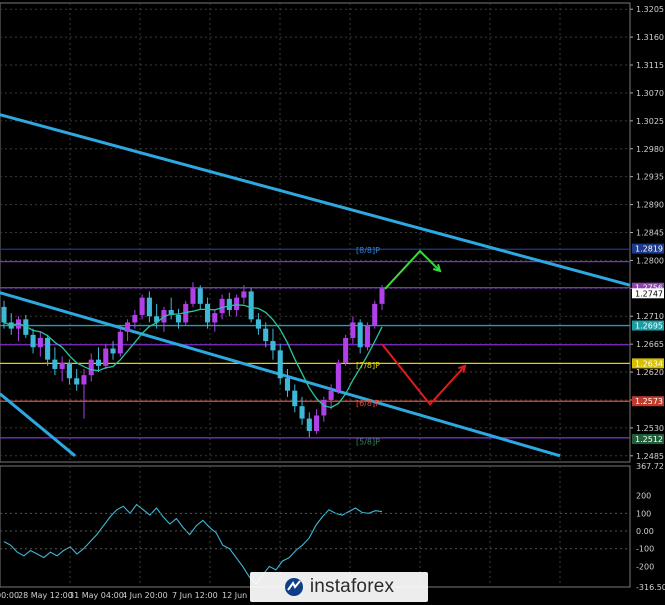 The width and height of the screenshot is (665, 605). I want to click on price-tag-label: 1.2512, so click(649, 439).